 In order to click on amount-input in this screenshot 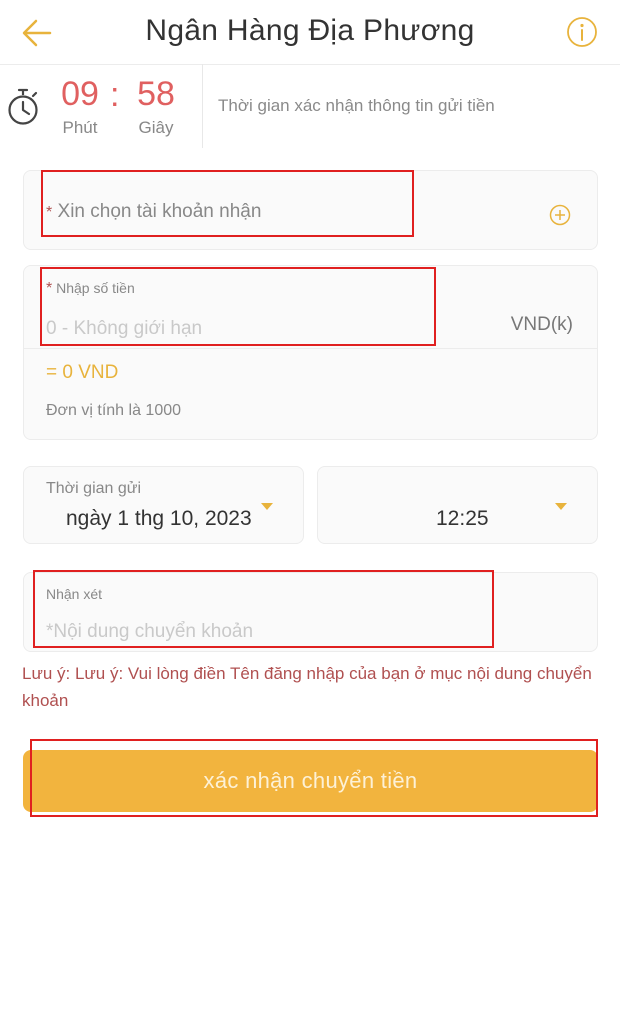, I will do `click(246, 329)`.